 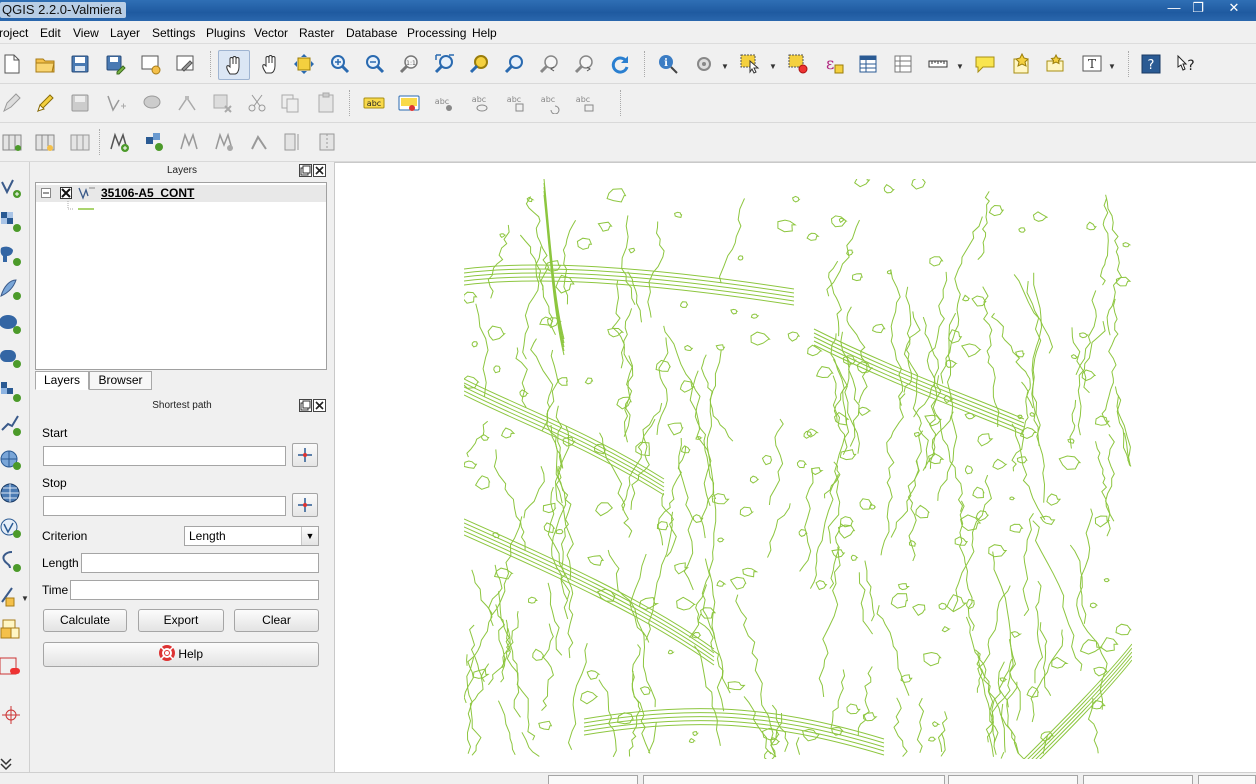 I want to click on whats-this-icon: ?, so click(x=1186, y=64).